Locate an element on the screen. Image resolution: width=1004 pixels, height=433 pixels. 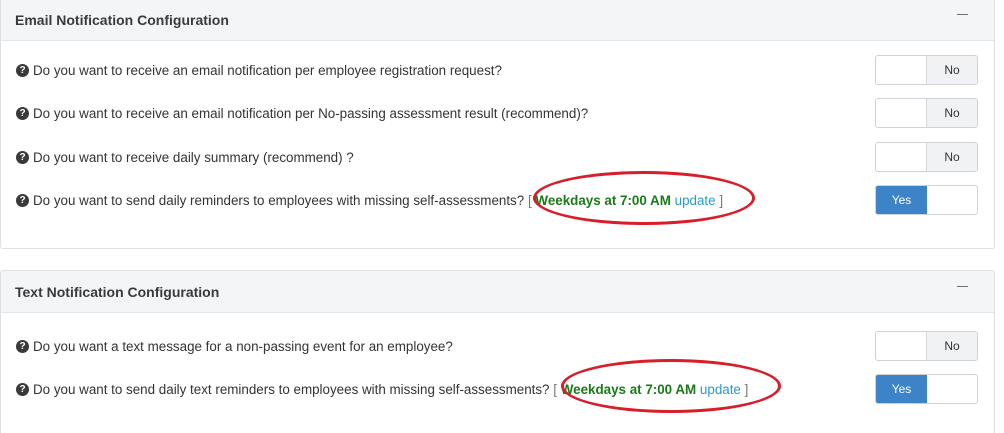
email-daily-summary-toggle: No is located at coordinates (926, 157).